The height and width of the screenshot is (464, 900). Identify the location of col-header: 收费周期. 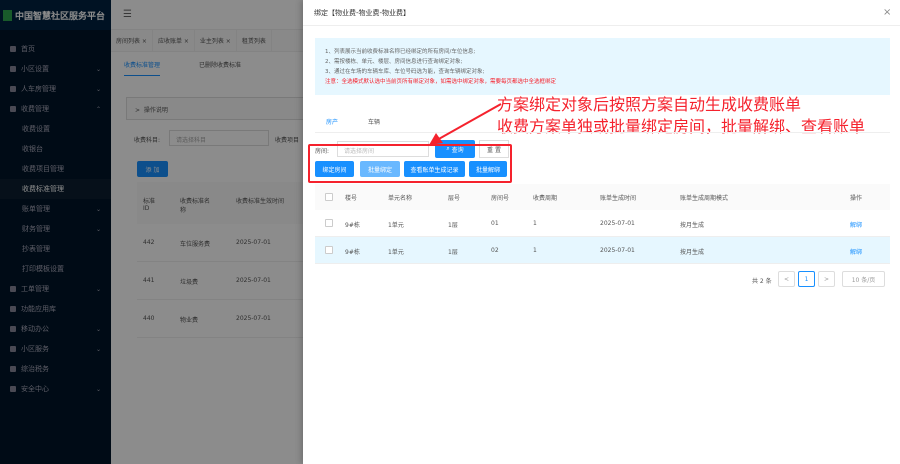
(545, 198).